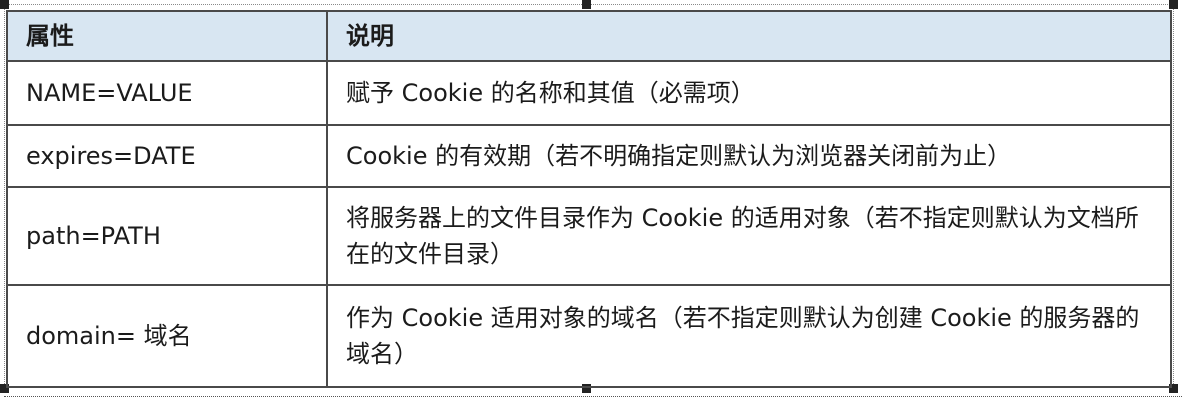 The height and width of the screenshot is (402, 1182). I want to click on attribute-cell: expires=DATE, so click(167, 156).